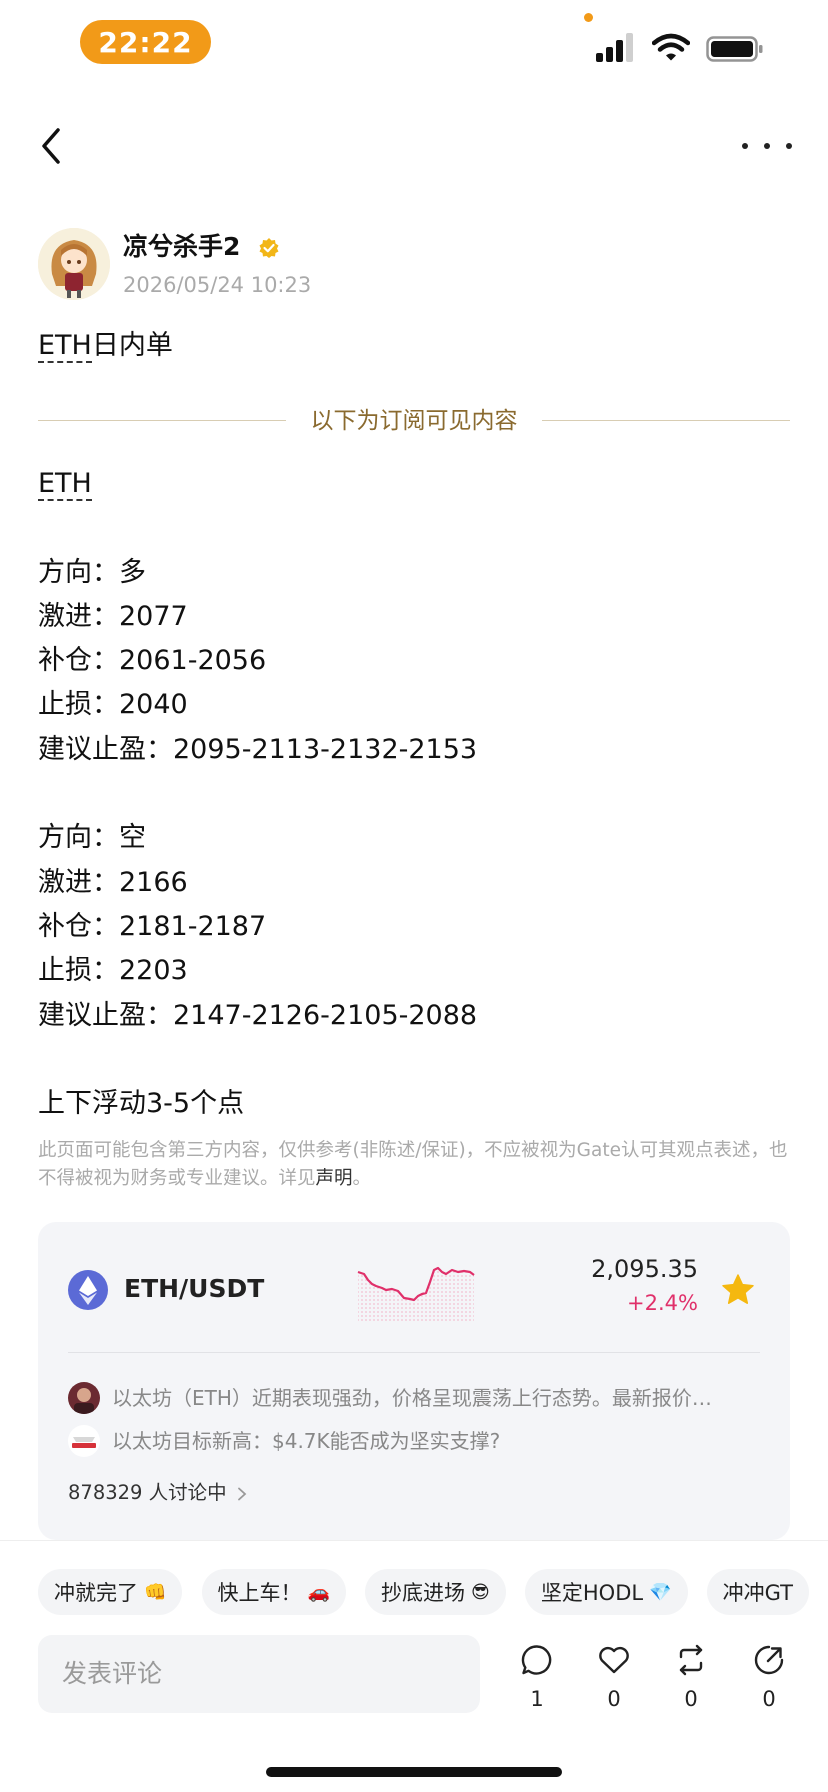 This screenshot has width=828, height=1792. Describe the element at coordinates (423, 1593) in the screenshot. I see `chip-label: 抄底进场` at that location.